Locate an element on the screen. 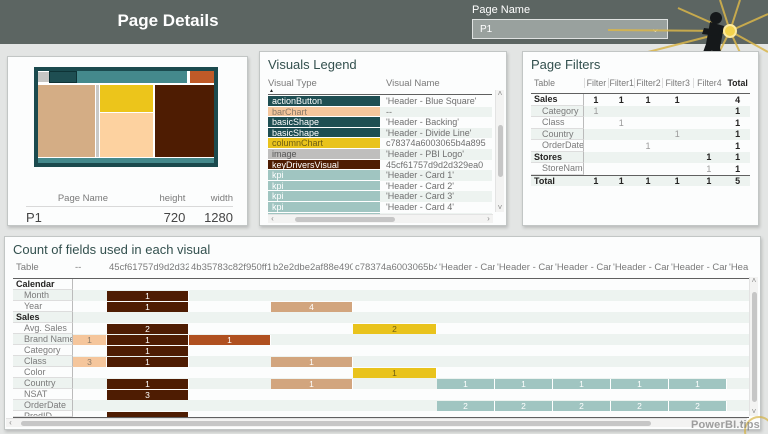 The width and height of the screenshot is (768, 434). matrix-horizontal-scrollbar: ‹ › is located at coordinates (376, 422).